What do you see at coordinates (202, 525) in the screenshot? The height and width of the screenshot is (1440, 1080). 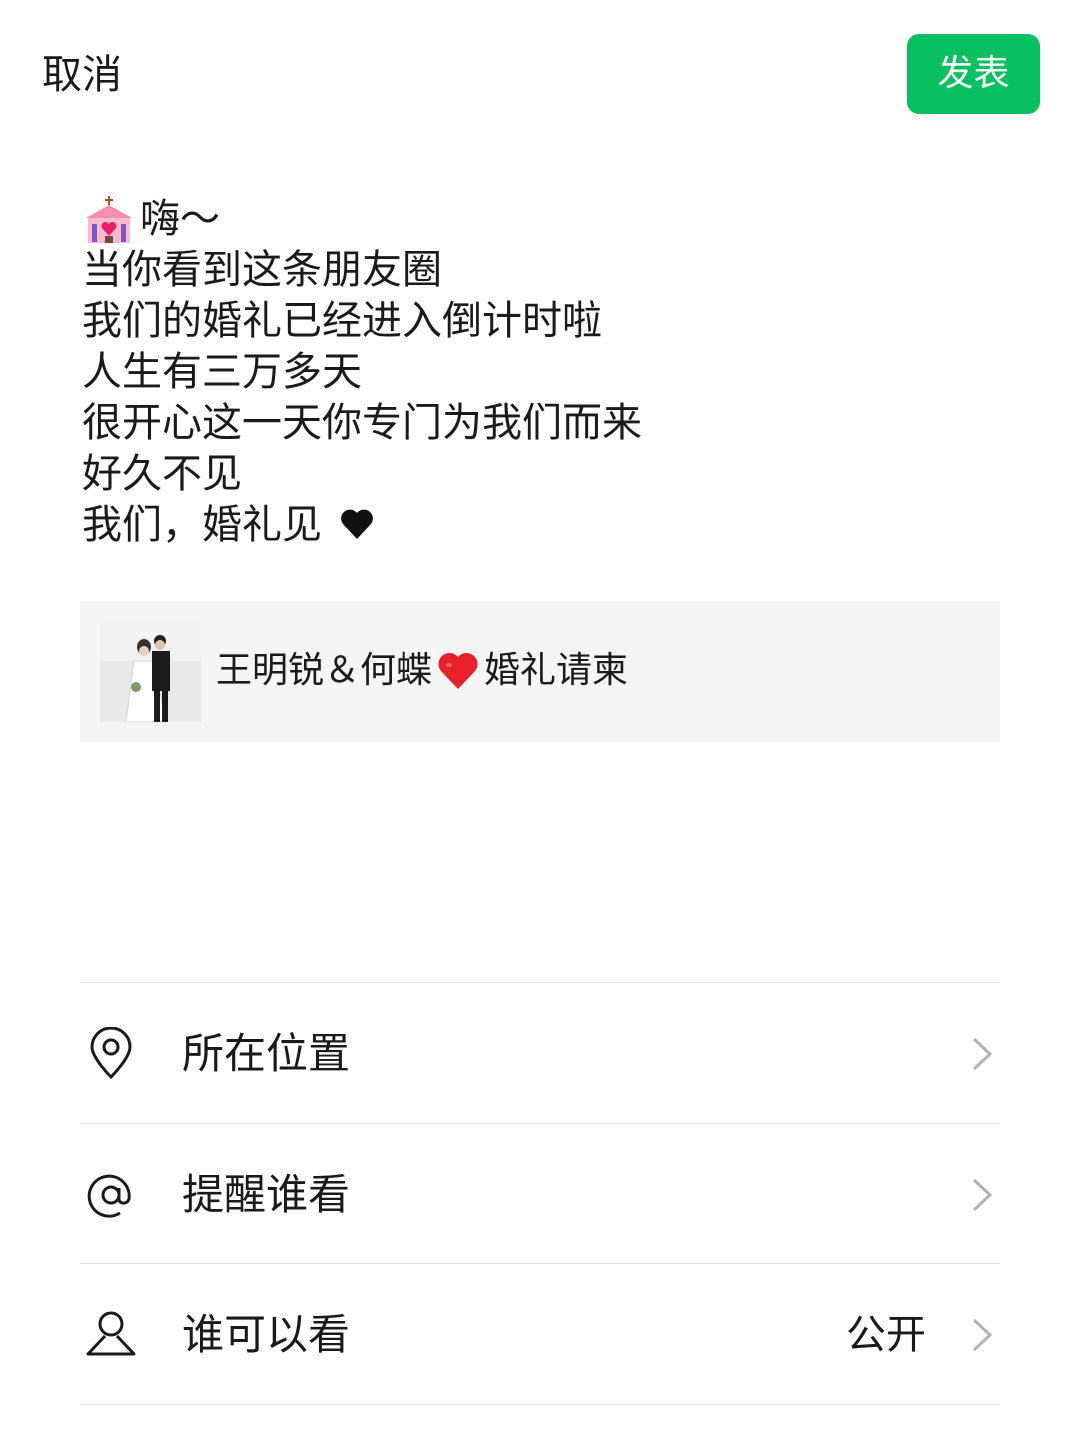 I see `post-line-text: 我们，婚礼见` at bounding box center [202, 525].